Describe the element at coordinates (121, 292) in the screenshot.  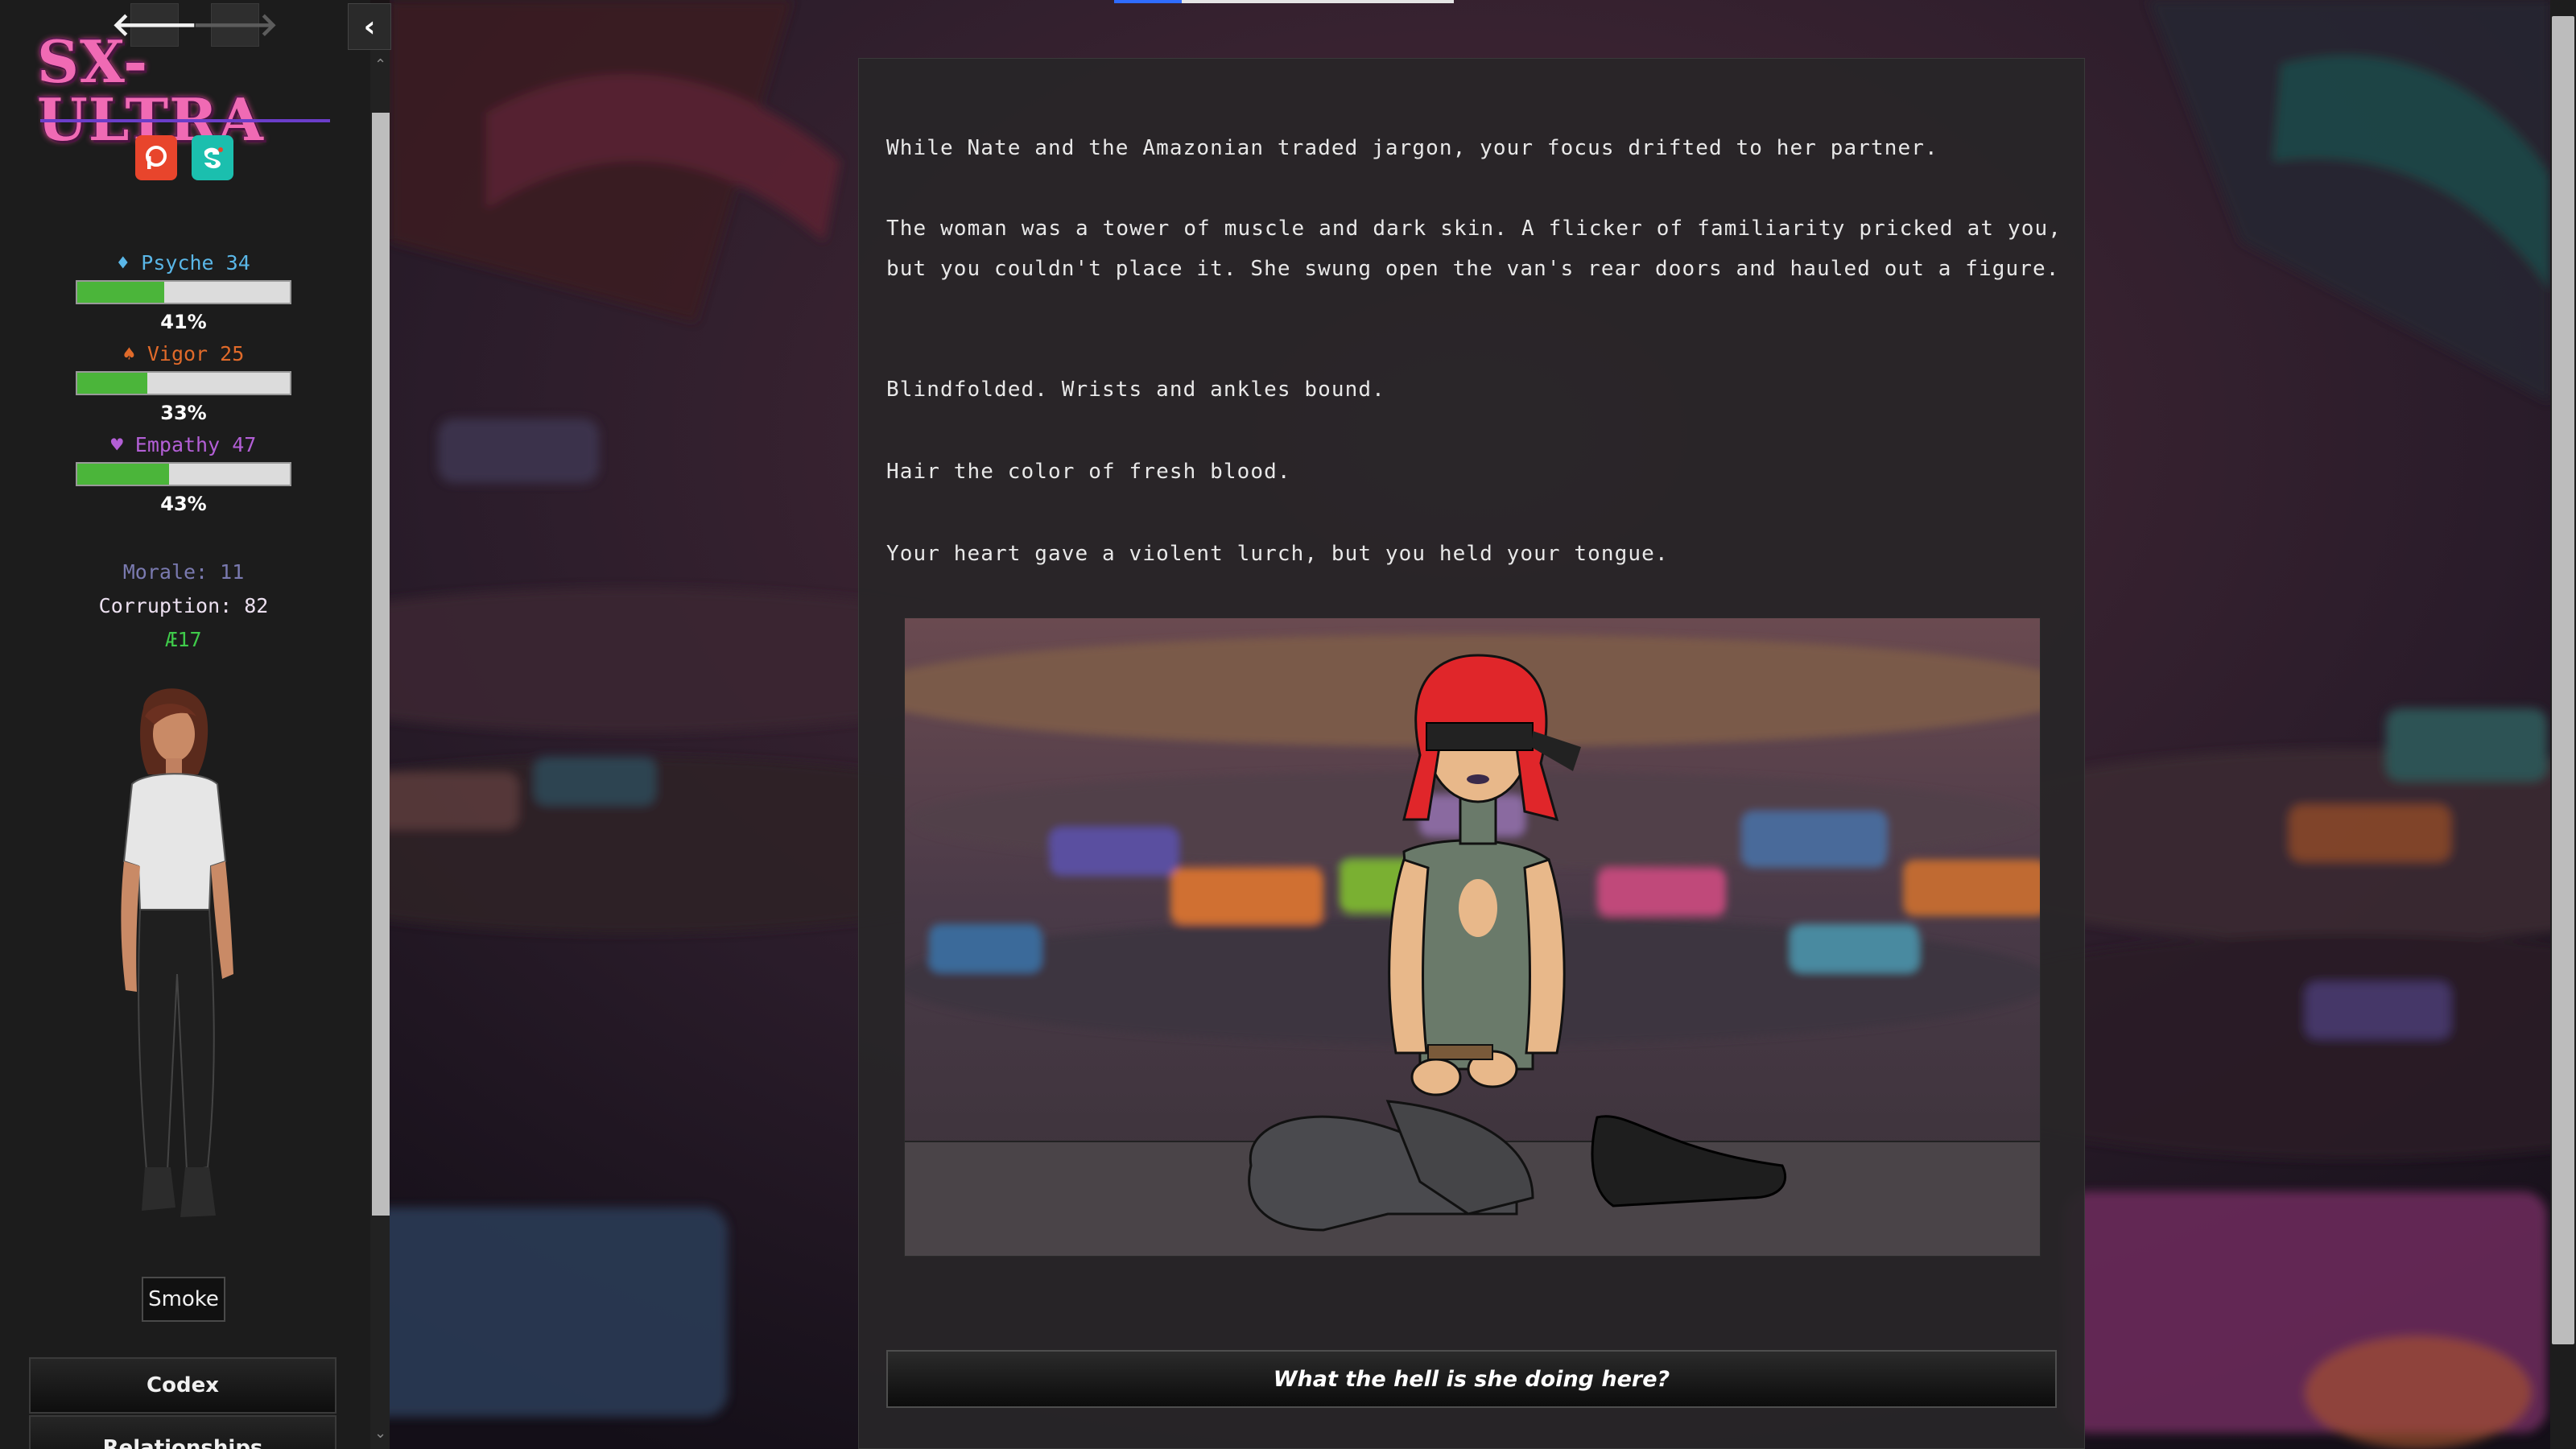
I see `stat-psyche-fill` at that location.